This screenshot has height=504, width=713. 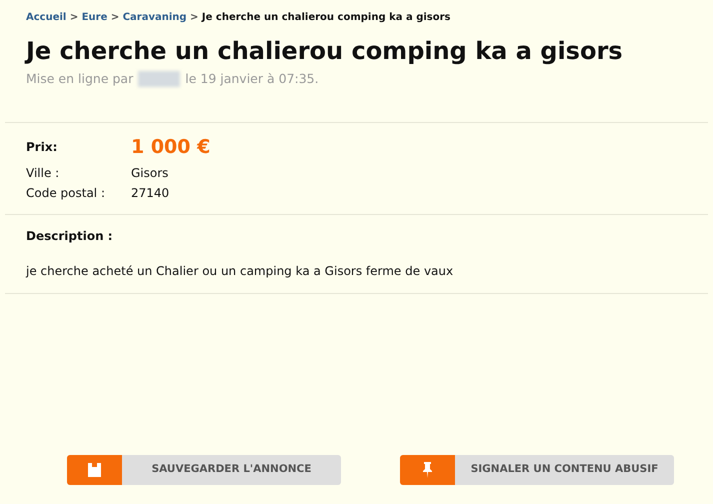 I want to click on breadcrumb-link: Caravaning, so click(x=154, y=17).